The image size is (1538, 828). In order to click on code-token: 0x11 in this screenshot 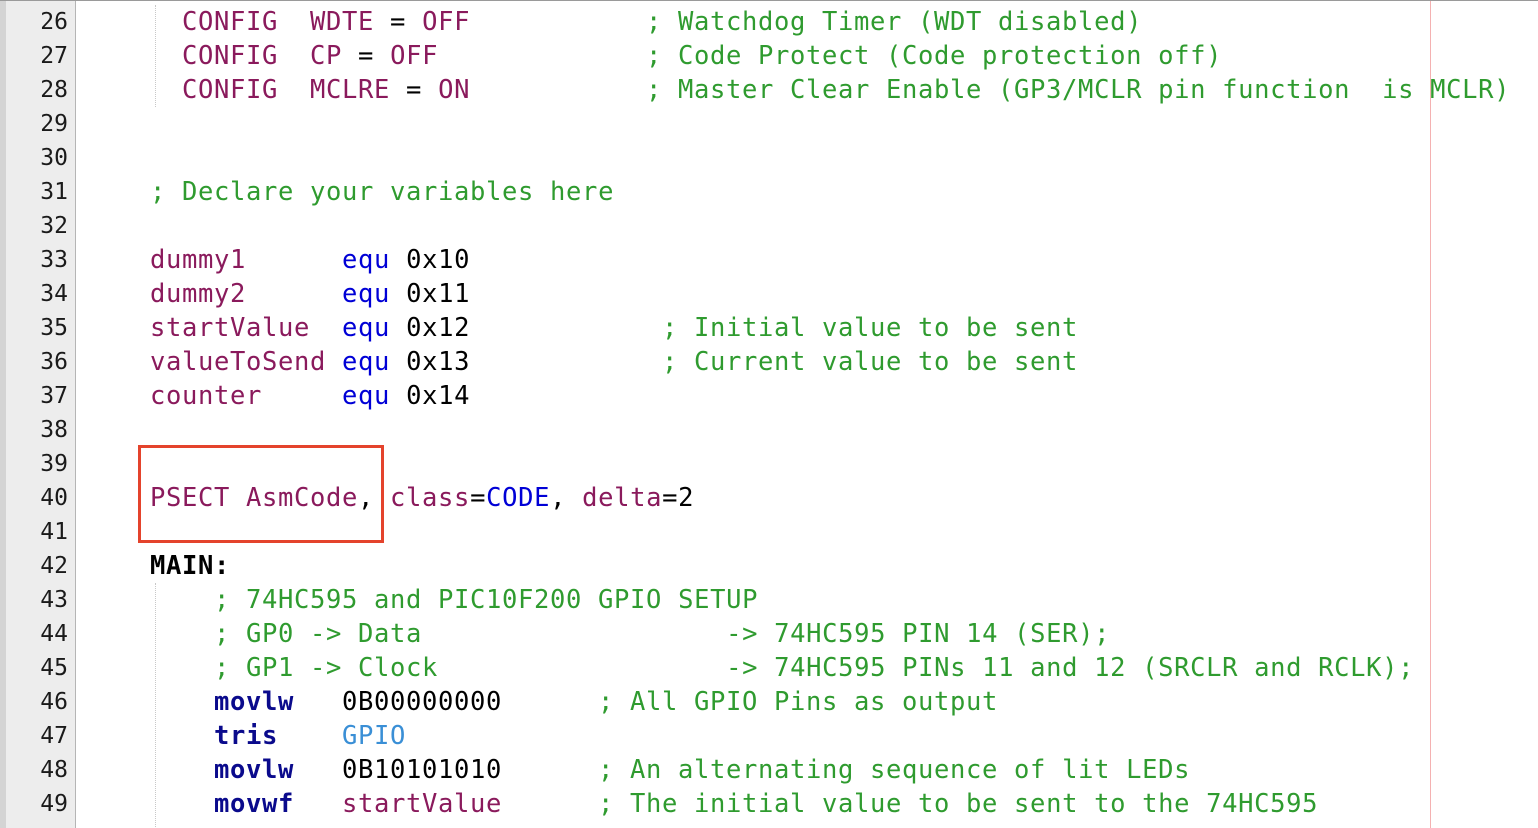, I will do `click(438, 294)`.